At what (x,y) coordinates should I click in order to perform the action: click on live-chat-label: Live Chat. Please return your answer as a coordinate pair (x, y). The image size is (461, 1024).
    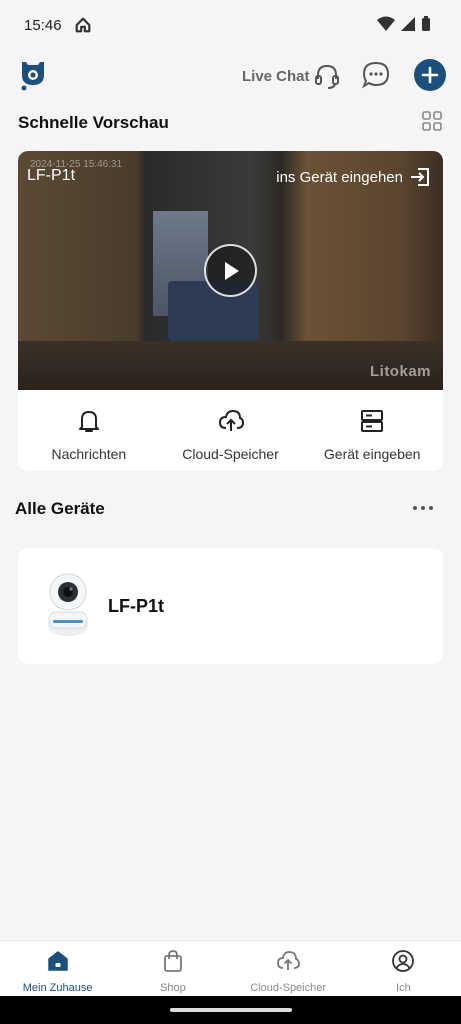
    Looking at the image, I should click on (276, 76).